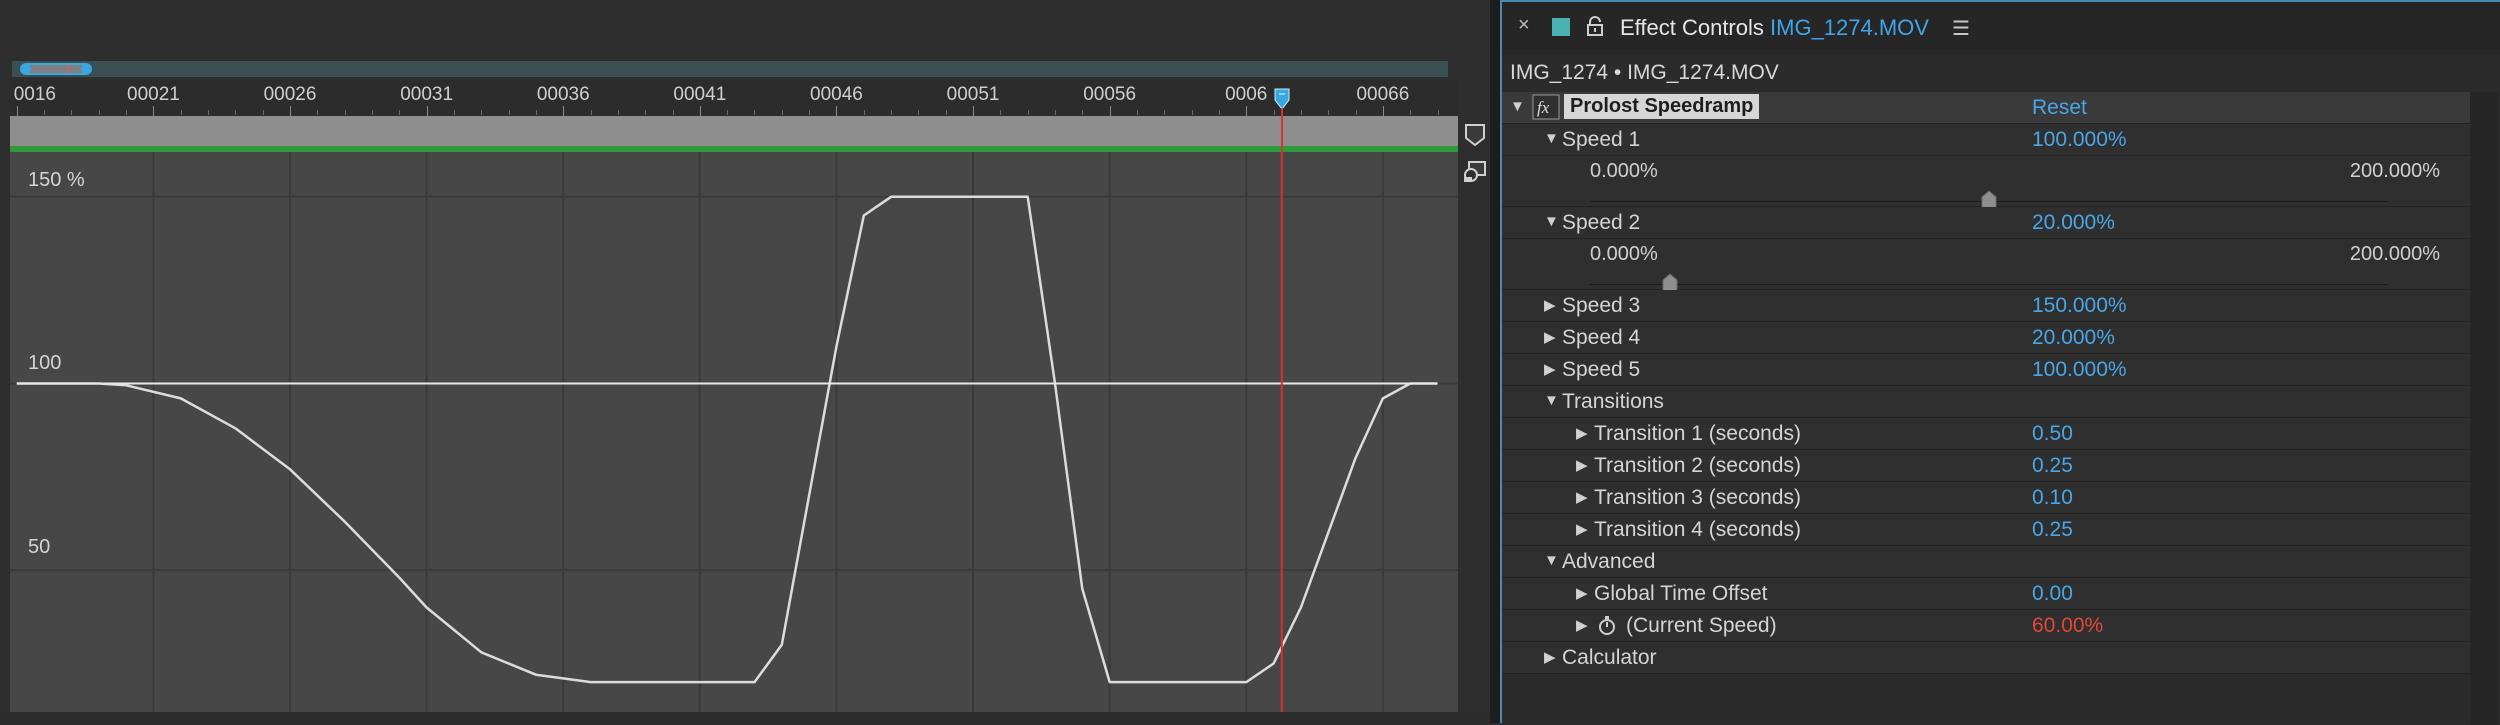 Image resolution: width=2500 pixels, height=725 pixels. What do you see at coordinates (1524, 25) in the screenshot?
I see `close-icon: ×` at bounding box center [1524, 25].